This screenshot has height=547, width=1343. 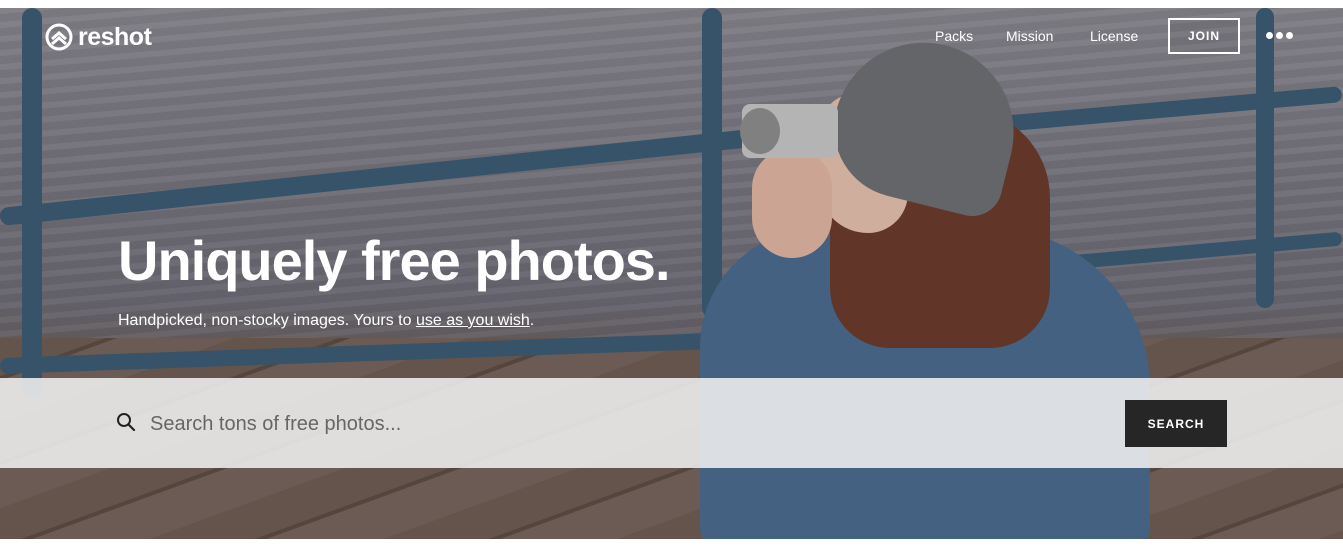 I want to click on search-input, so click(x=625, y=424).